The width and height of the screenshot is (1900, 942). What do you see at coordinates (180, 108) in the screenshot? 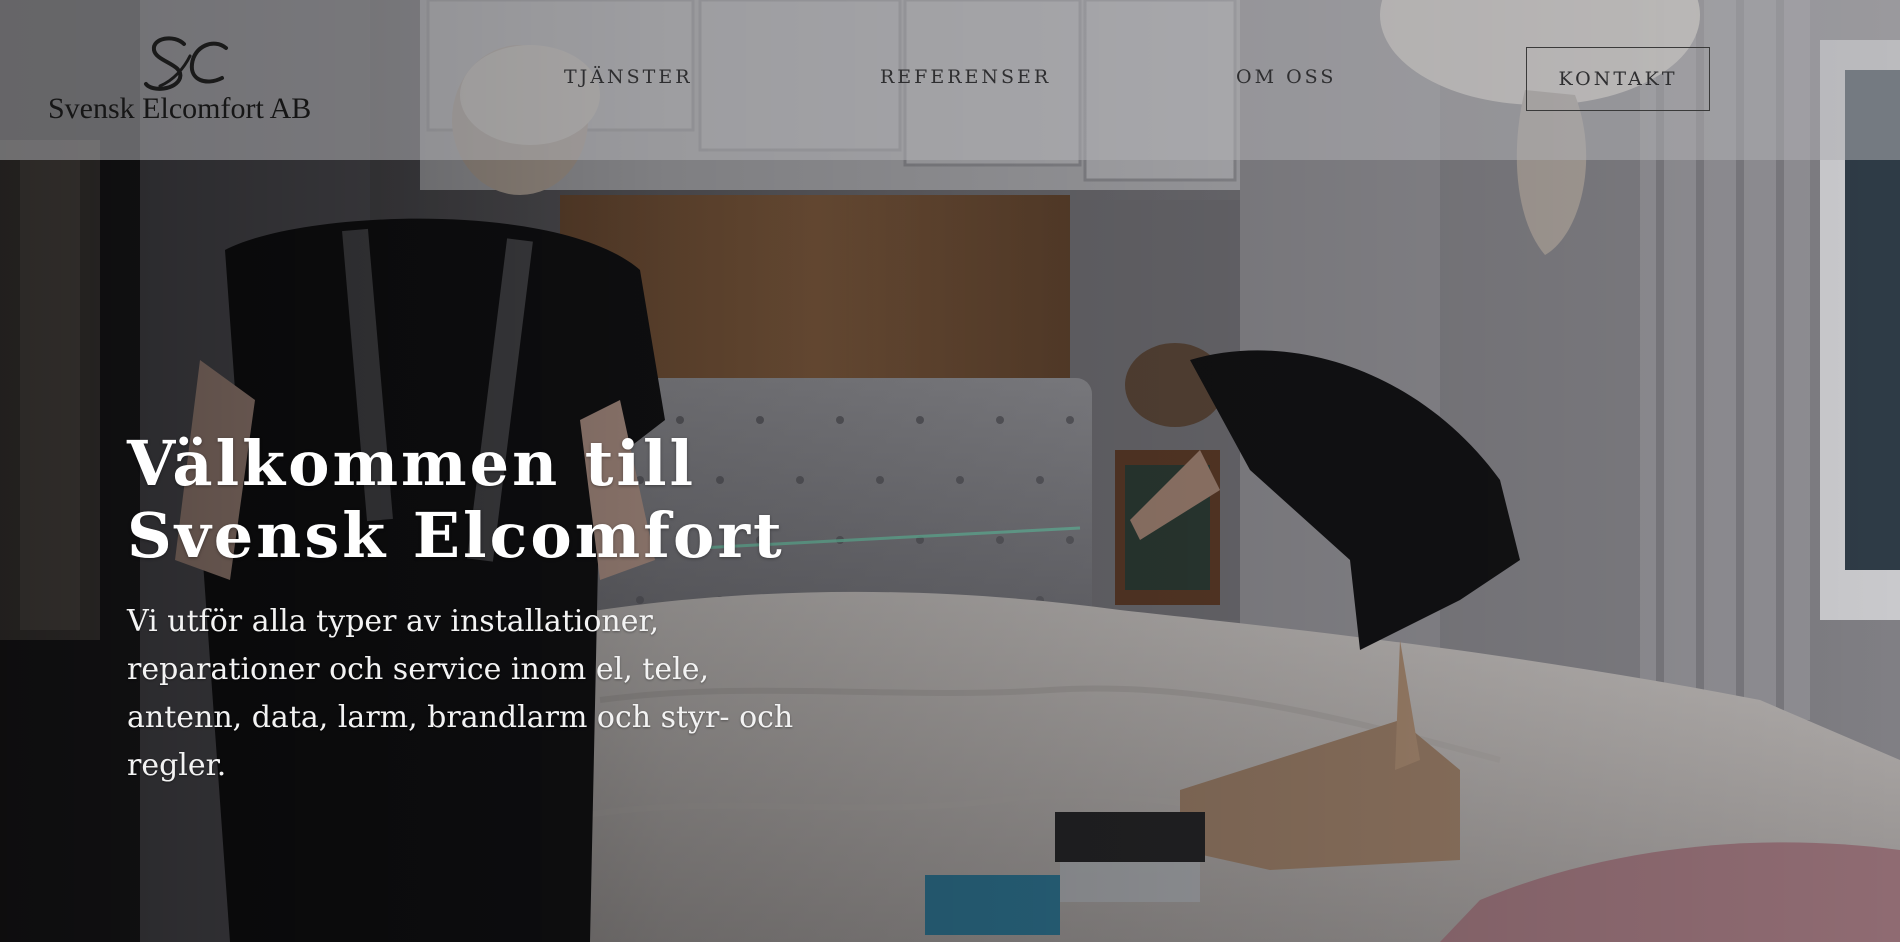
I see `brand-name: Svensk Elcomfort AB` at bounding box center [180, 108].